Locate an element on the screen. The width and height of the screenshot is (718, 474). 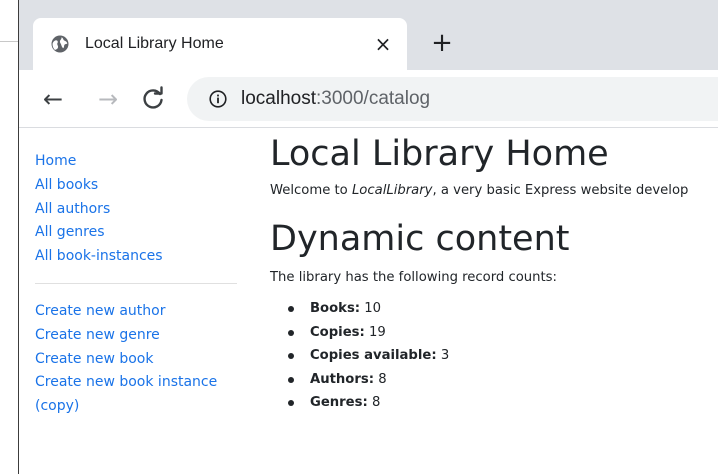
page-title: Local Library Home is located at coordinates (439, 154).